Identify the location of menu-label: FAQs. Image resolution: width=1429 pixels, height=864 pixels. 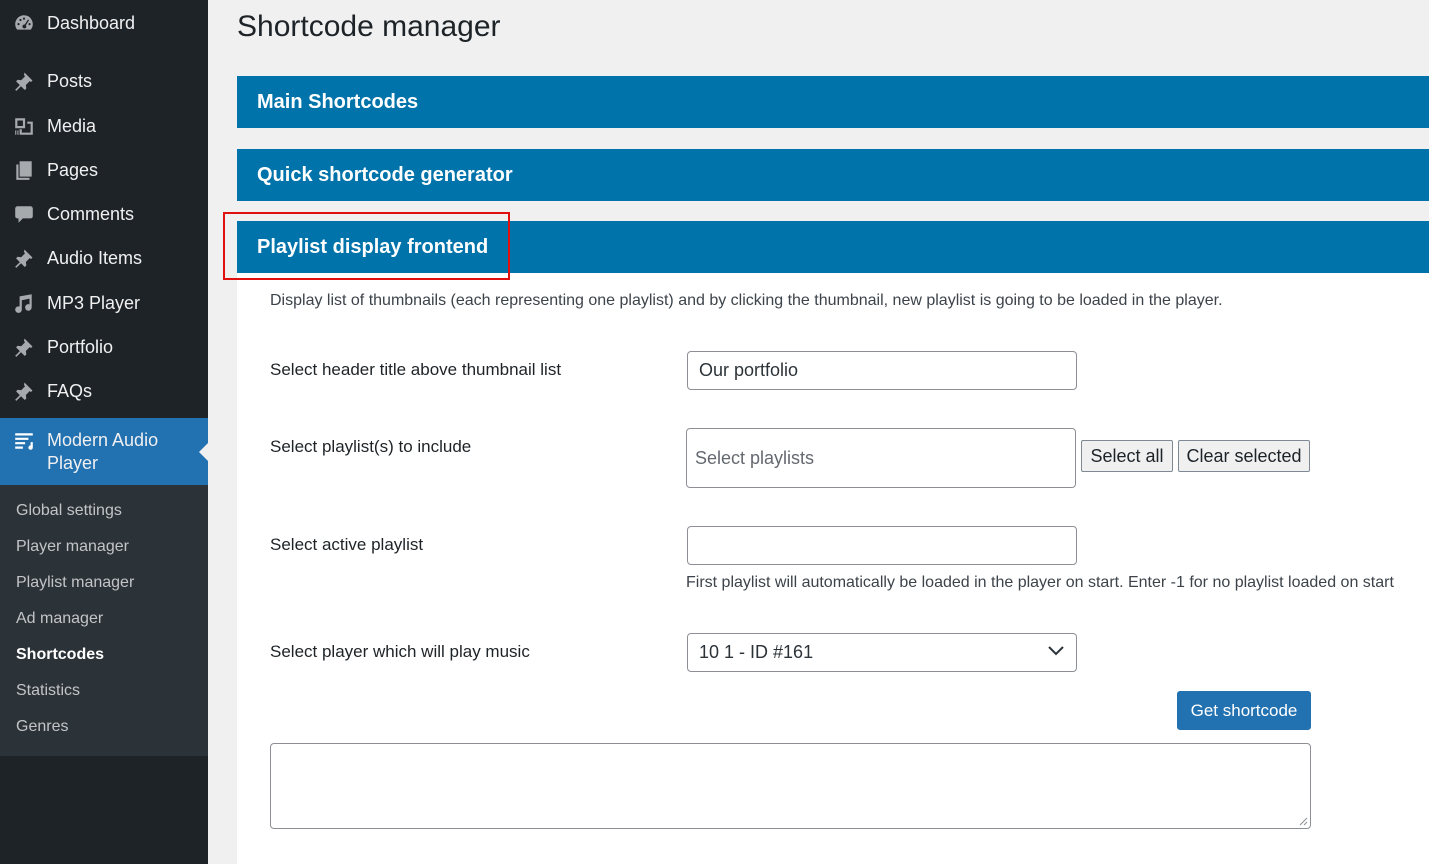
(70, 390).